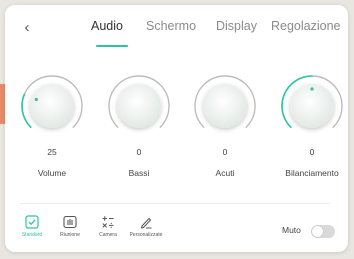  I want to click on tab-audio: Audio, so click(107, 26).